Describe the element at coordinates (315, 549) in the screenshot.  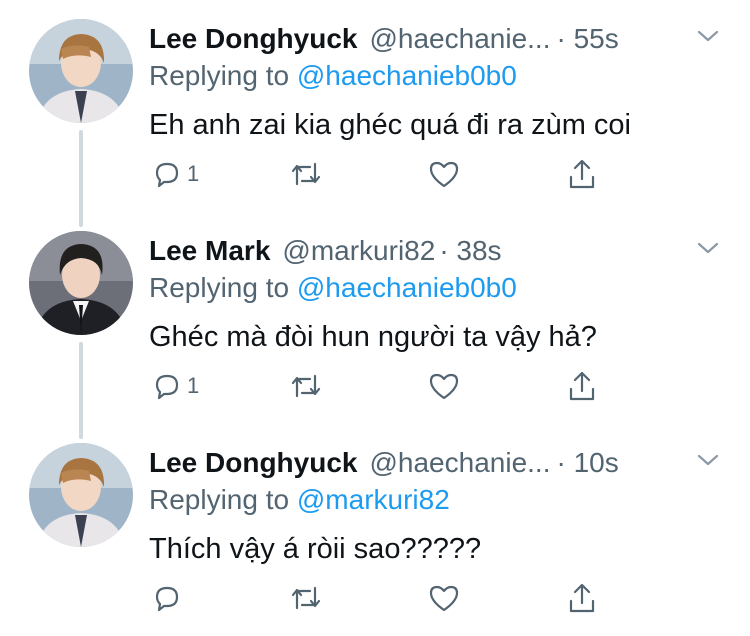
I see `tweet-text: Thích vậy á ròii sao?????` at that location.